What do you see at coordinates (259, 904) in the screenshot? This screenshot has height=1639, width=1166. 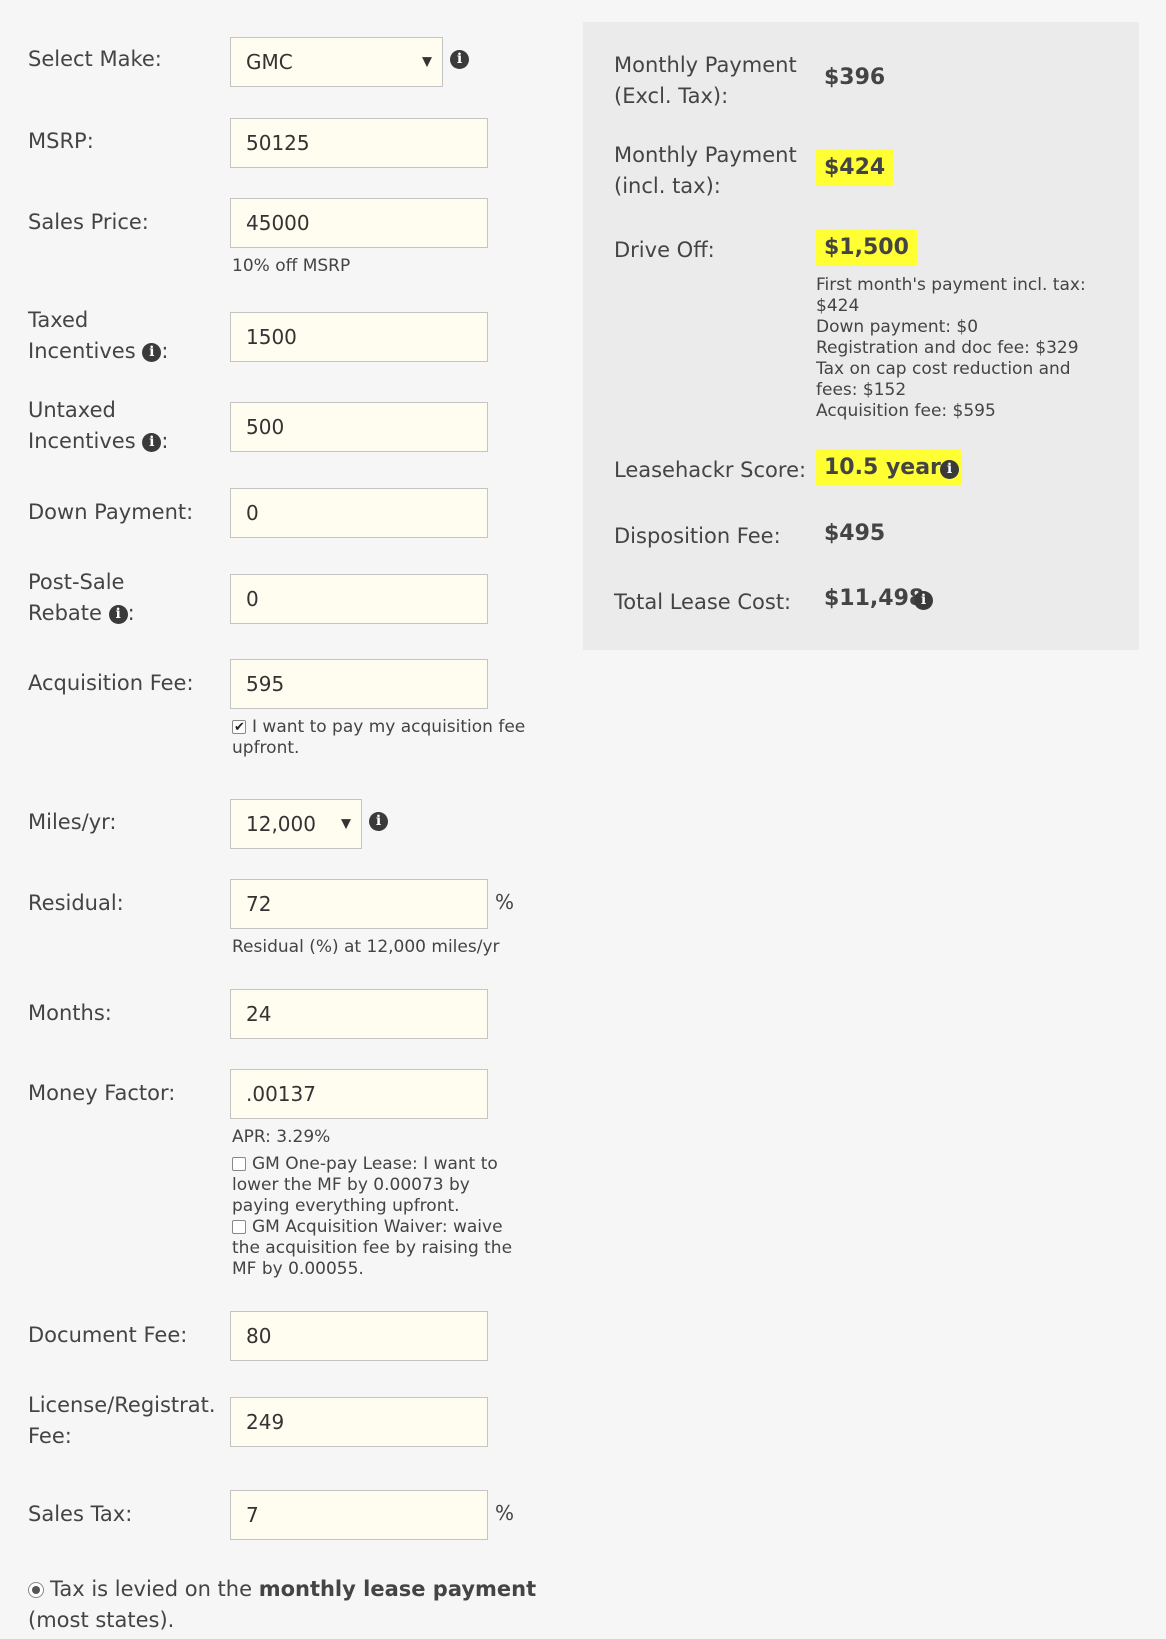 I see `residual-value: 72` at bounding box center [259, 904].